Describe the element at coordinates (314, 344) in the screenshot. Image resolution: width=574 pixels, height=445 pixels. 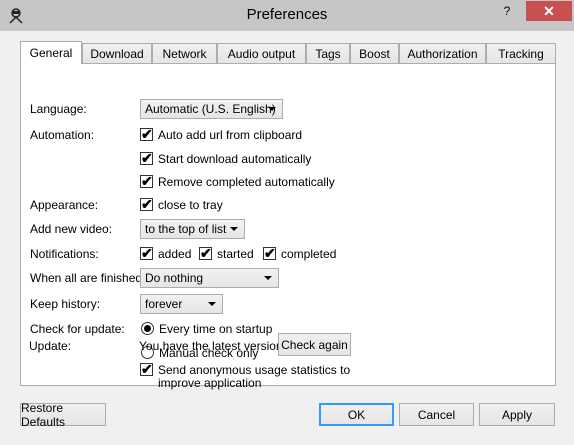
I see `check-again-button: Check again` at that location.